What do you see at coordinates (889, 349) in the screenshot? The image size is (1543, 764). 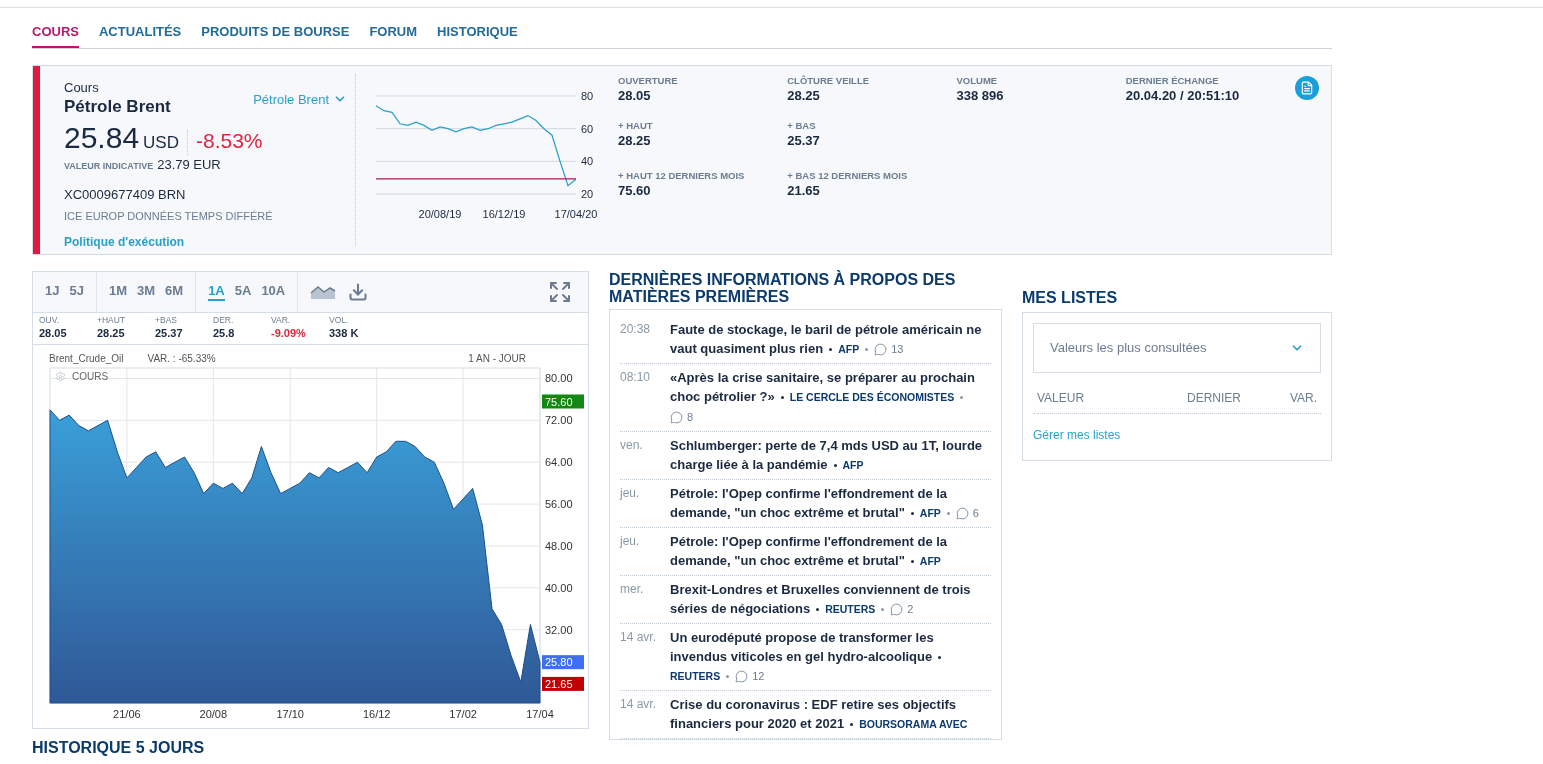 I see `comment-count: 13` at bounding box center [889, 349].